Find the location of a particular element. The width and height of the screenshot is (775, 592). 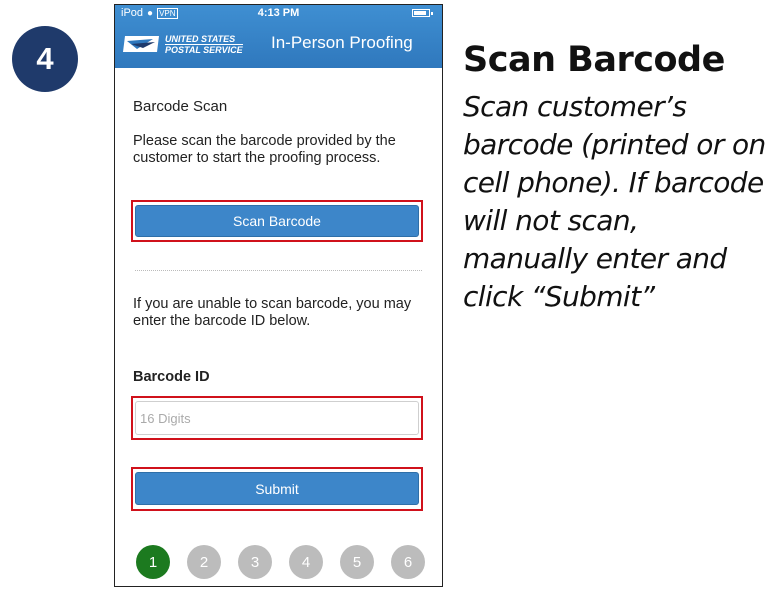

section-divider is located at coordinates (278, 270).